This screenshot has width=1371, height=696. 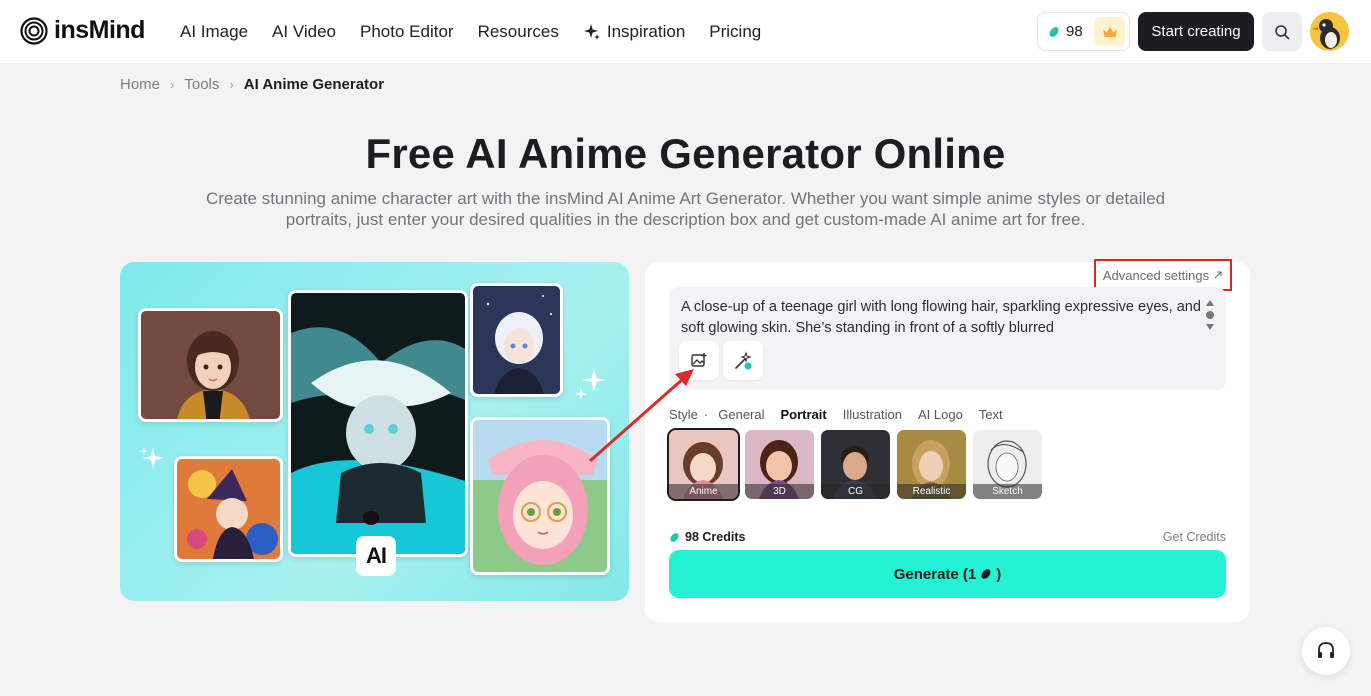 I want to click on generate-label: Generate (1, so click(x=935, y=574).